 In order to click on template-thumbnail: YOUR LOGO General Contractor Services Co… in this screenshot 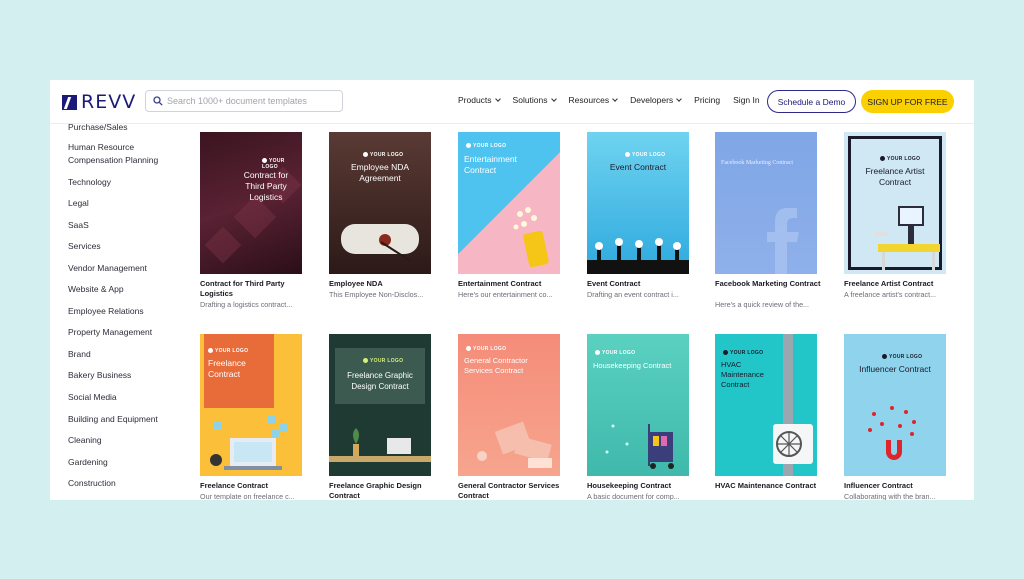, I will do `click(509, 405)`.